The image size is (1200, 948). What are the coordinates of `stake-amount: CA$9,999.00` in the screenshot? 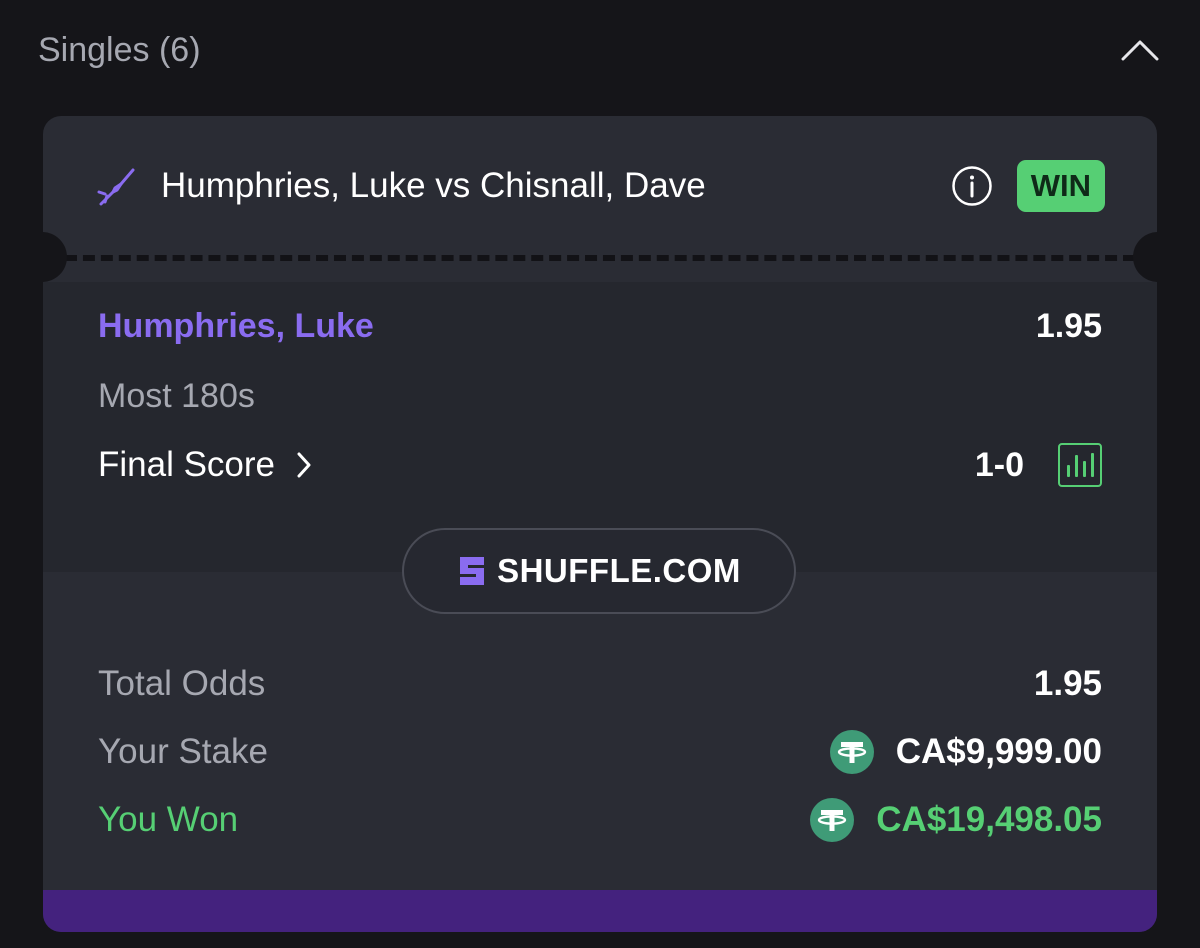 It's located at (965, 752).